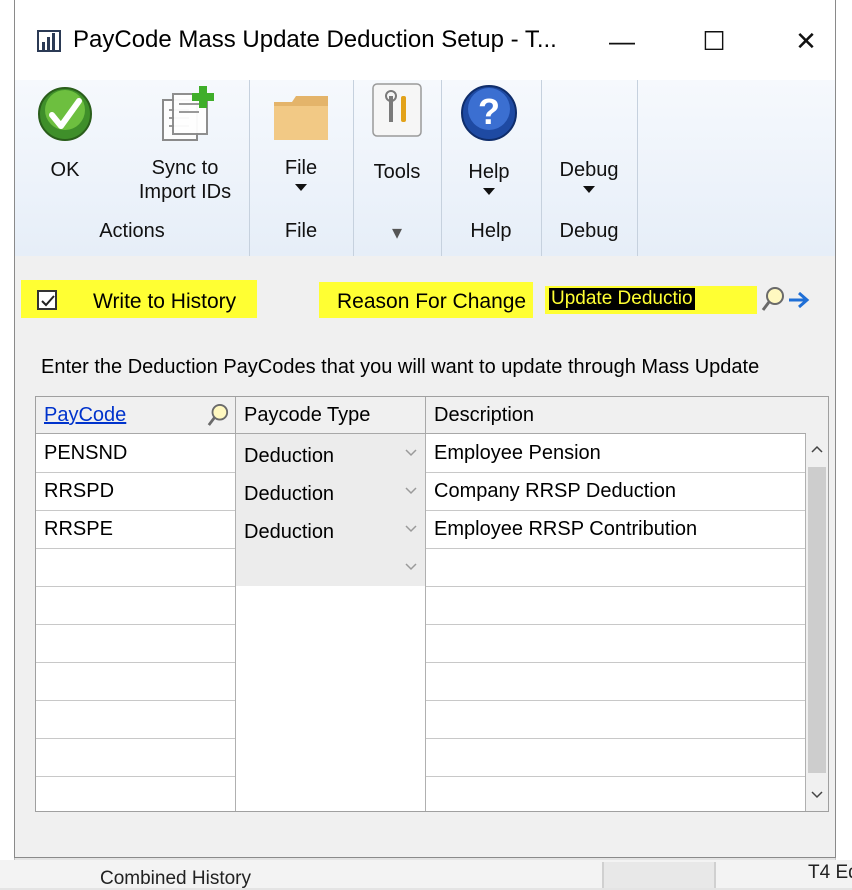  I want to click on header-paycode: PayCode, so click(136, 415).